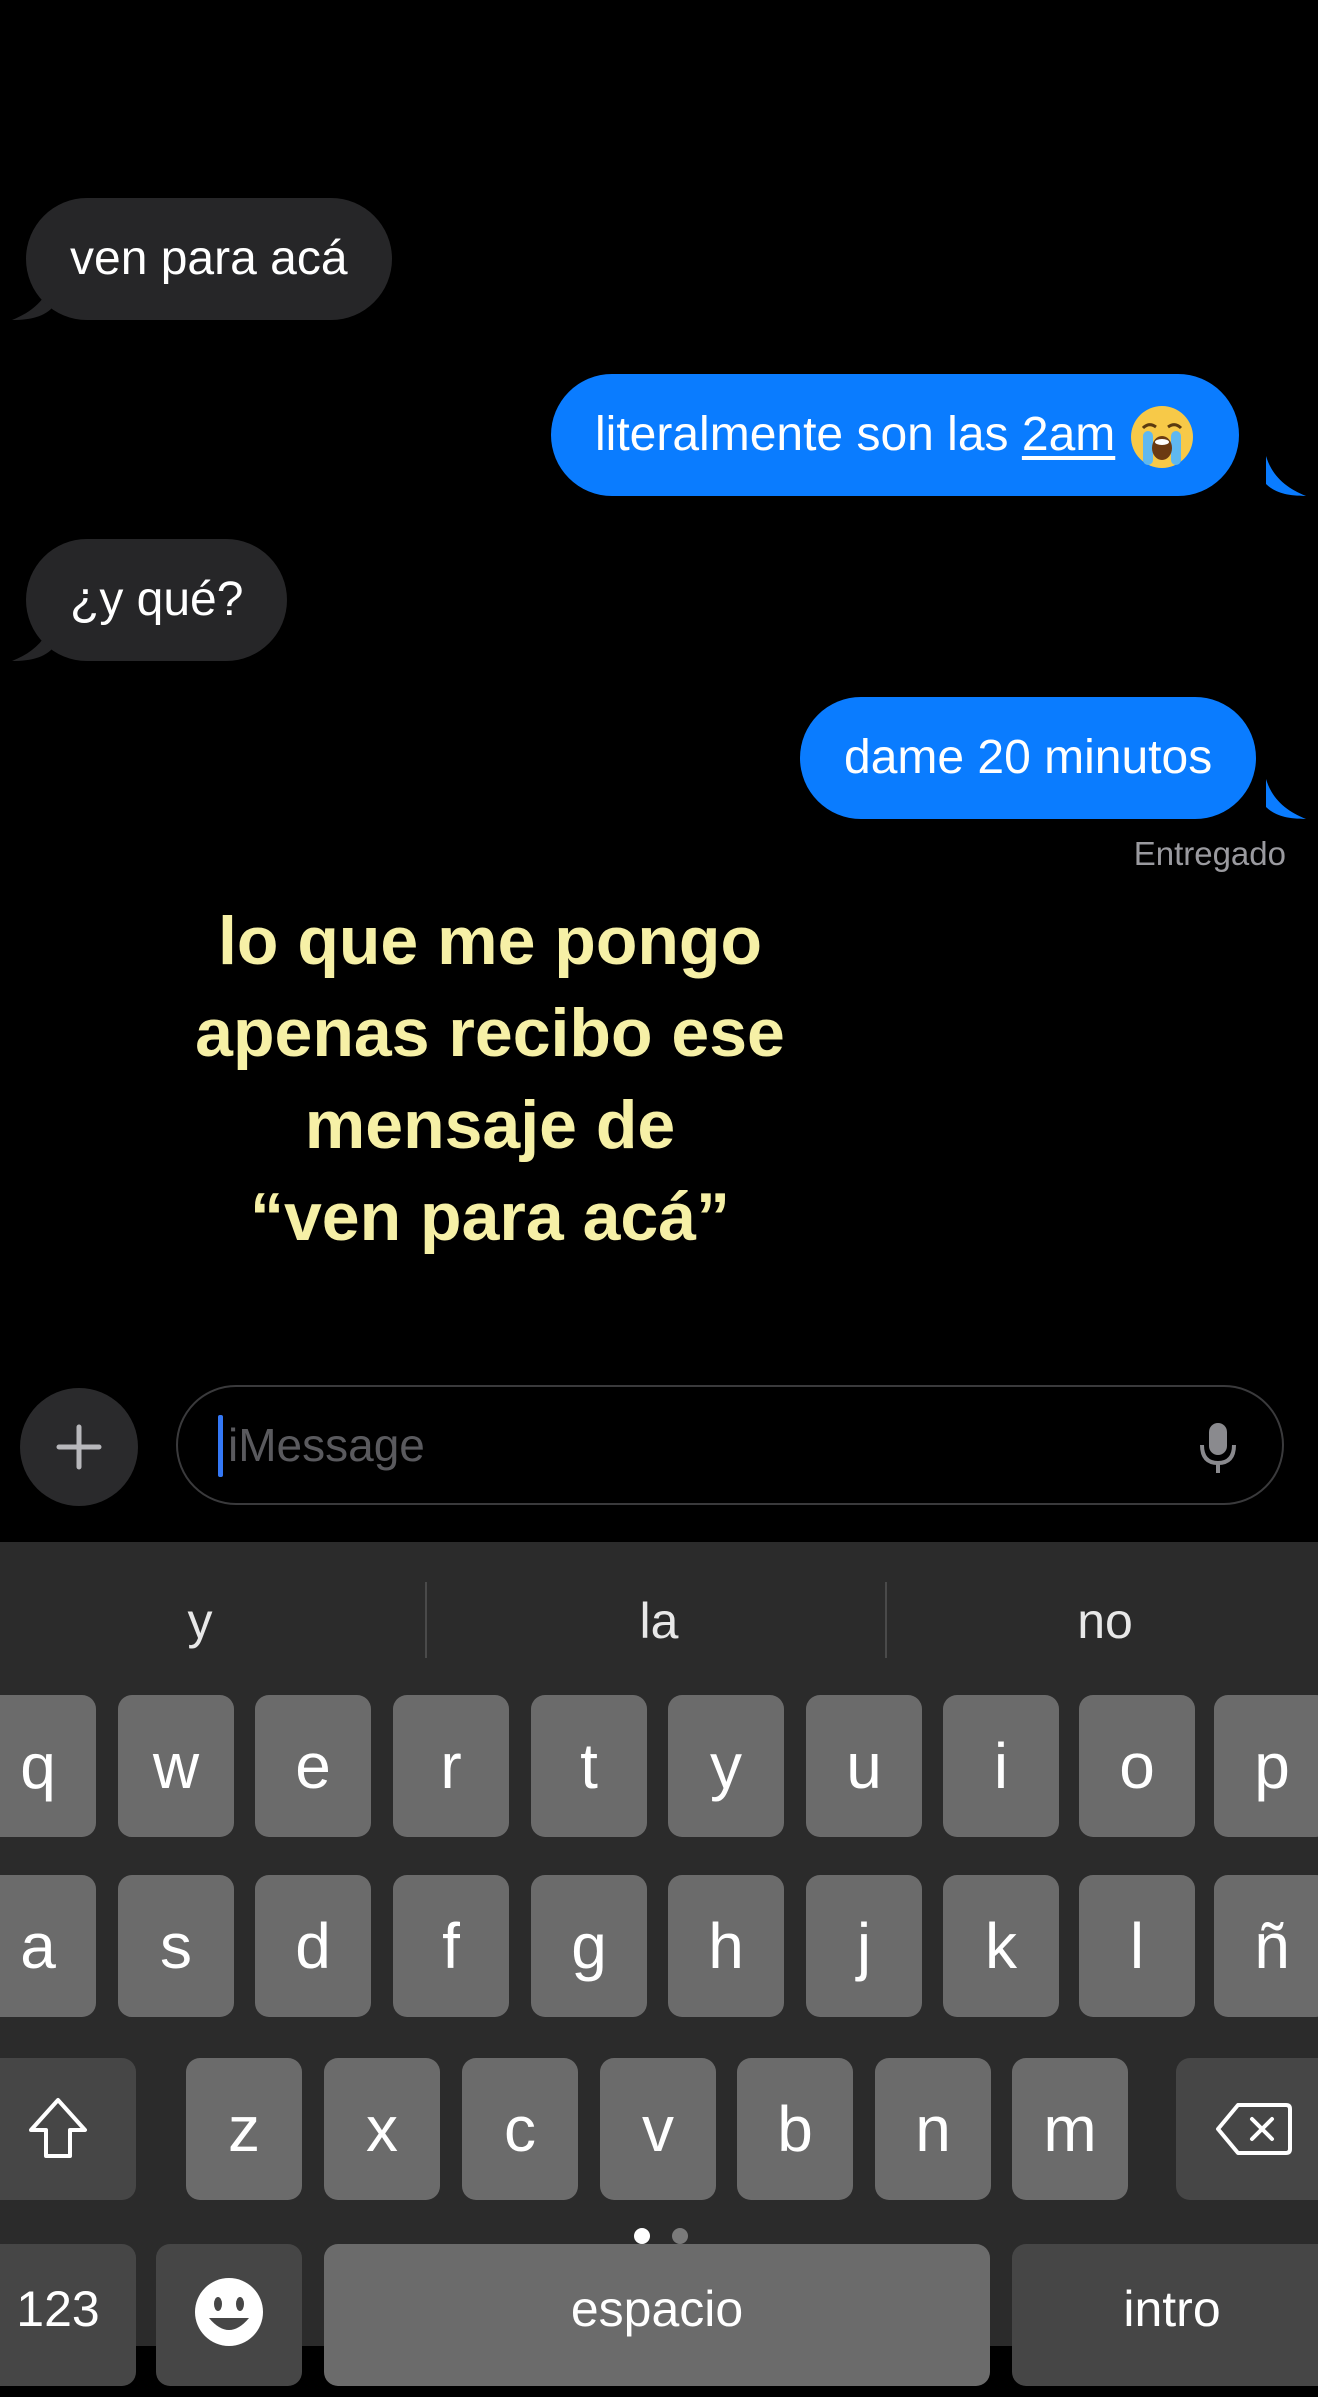 The image size is (1318, 2397). What do you see at coordinates (244, 2129) in the screenshot?
I see `key-z: z` at bounding box center [244, 2129].